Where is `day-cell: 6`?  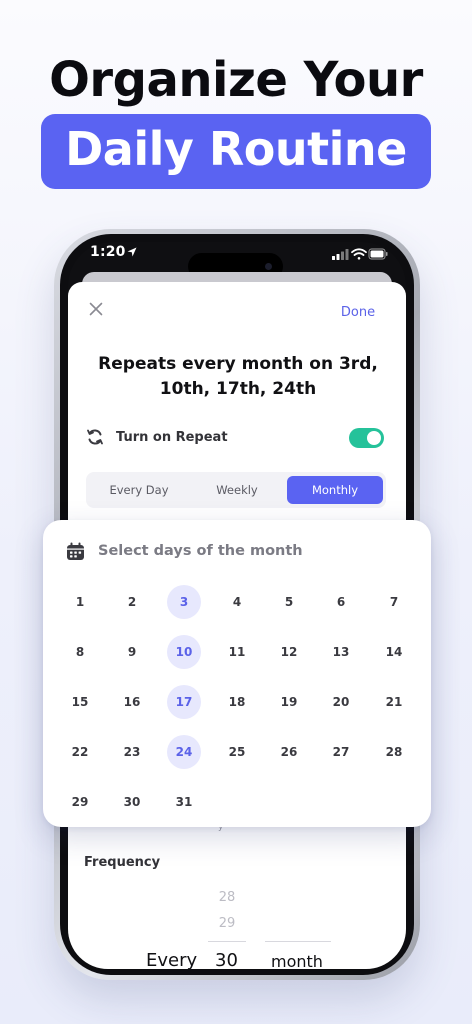 day-cell: 6 is located at coordinates (341, 602).